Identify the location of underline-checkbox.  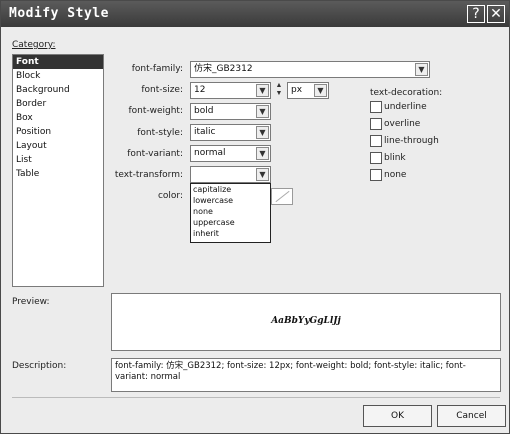
(376, 107).